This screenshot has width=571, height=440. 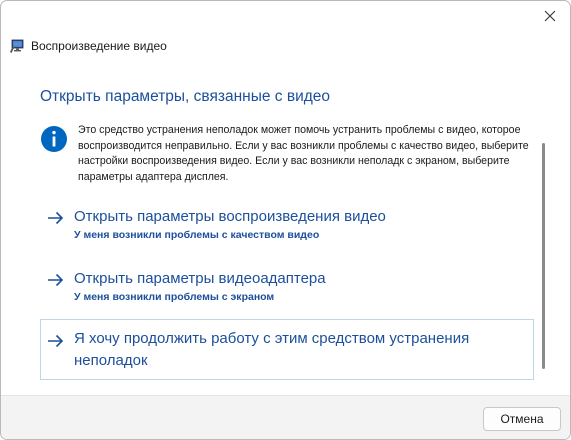 What do you see at coordinates (522, 419) in the screenshot?
I see `cancel-button: Отмена` at bounding box center [522, 419].